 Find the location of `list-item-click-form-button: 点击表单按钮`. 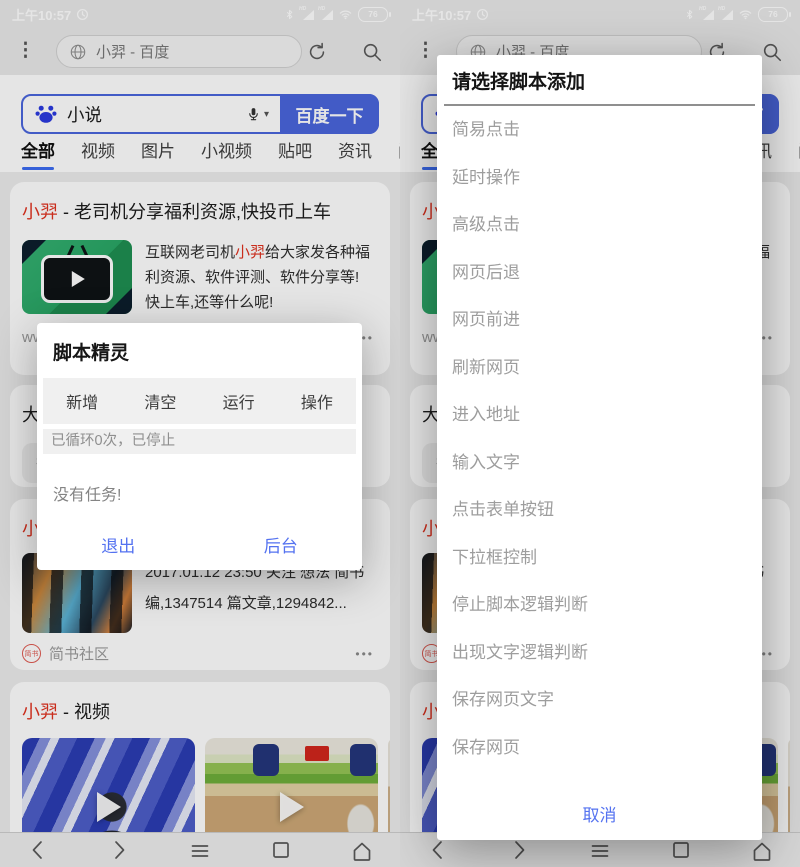

list-item-click-form-button: 点击表单按钮 is located at coordinates (599, 510).